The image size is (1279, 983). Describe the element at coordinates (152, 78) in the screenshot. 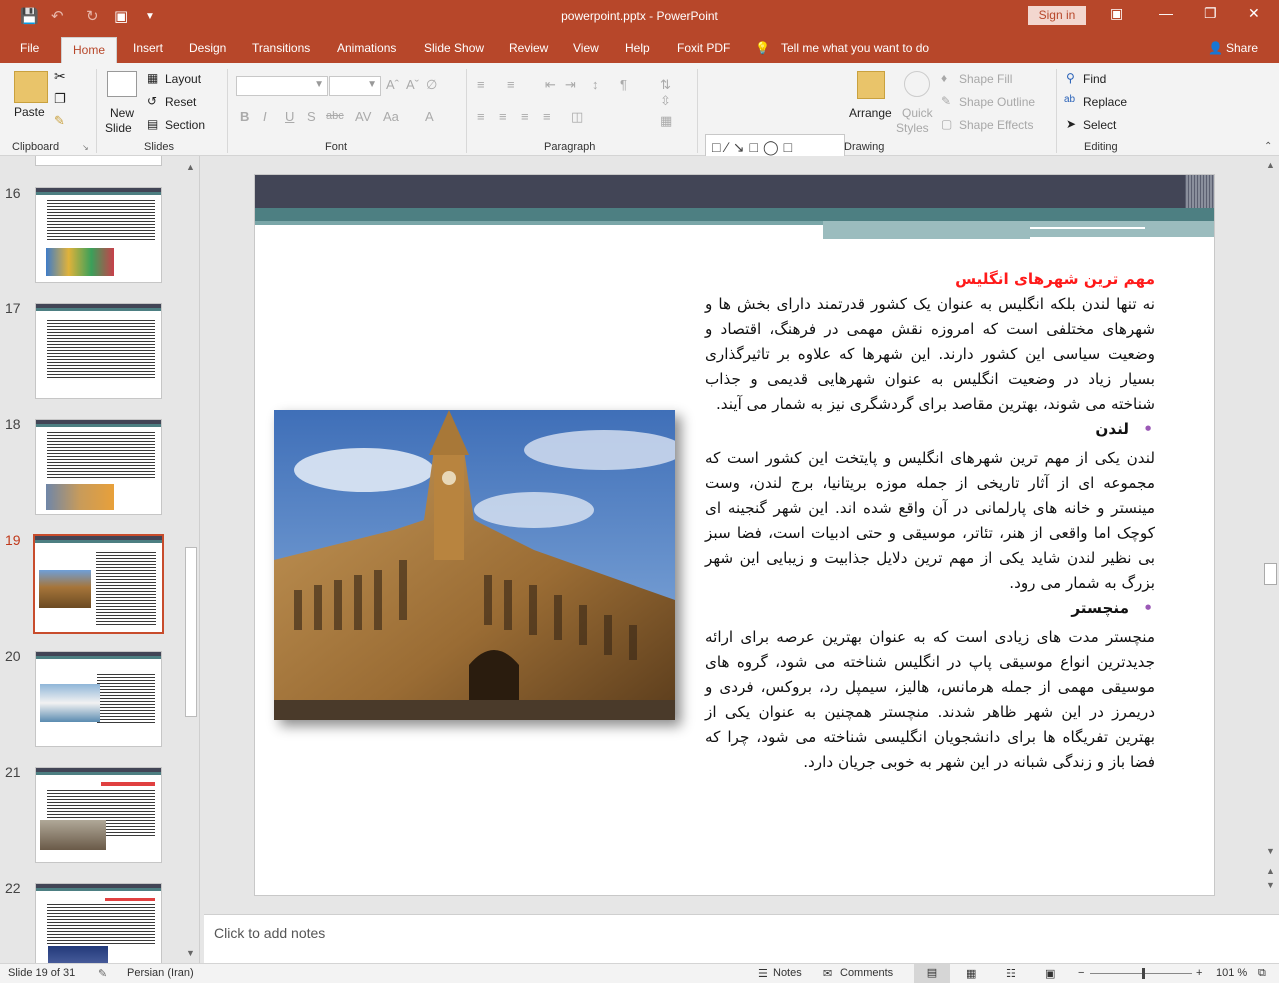

I see `layout-icon: ▦` at that location.